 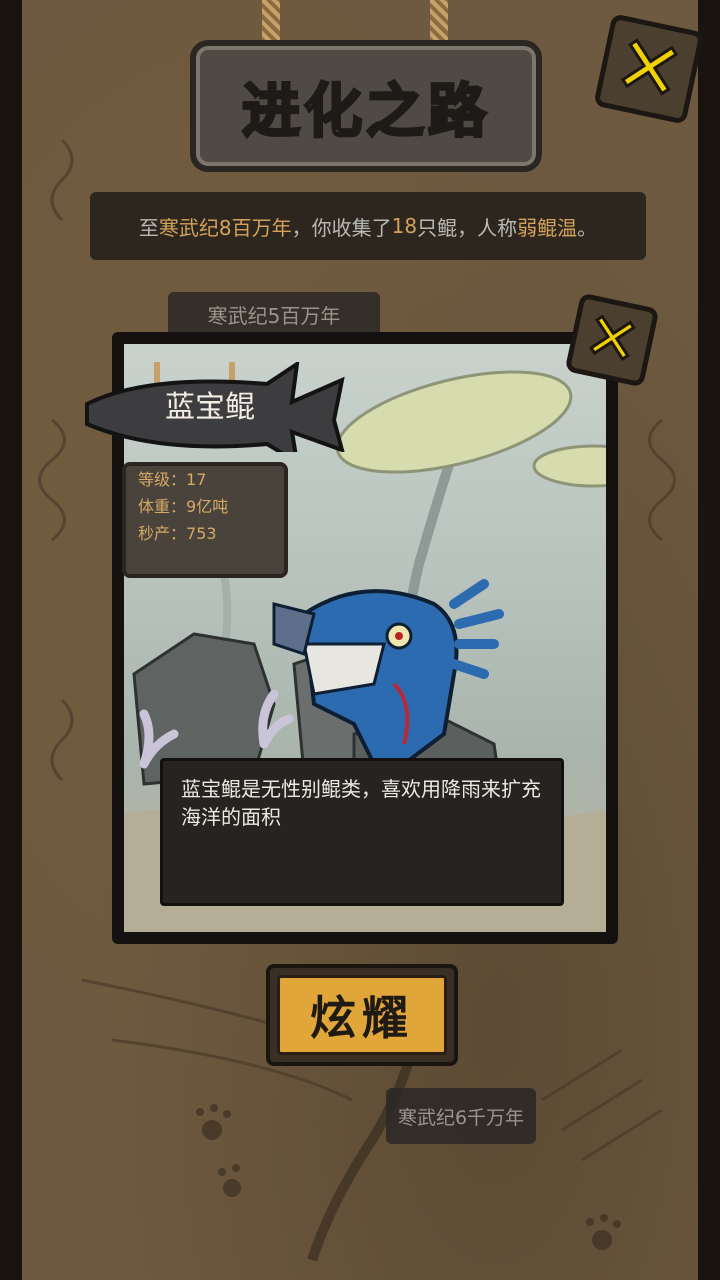 I want to click on collection-banner: 至寒武纪8百万年 ，你收集了 18 只鲲，人称 弱鲲温。, so click(x=368, y=226).